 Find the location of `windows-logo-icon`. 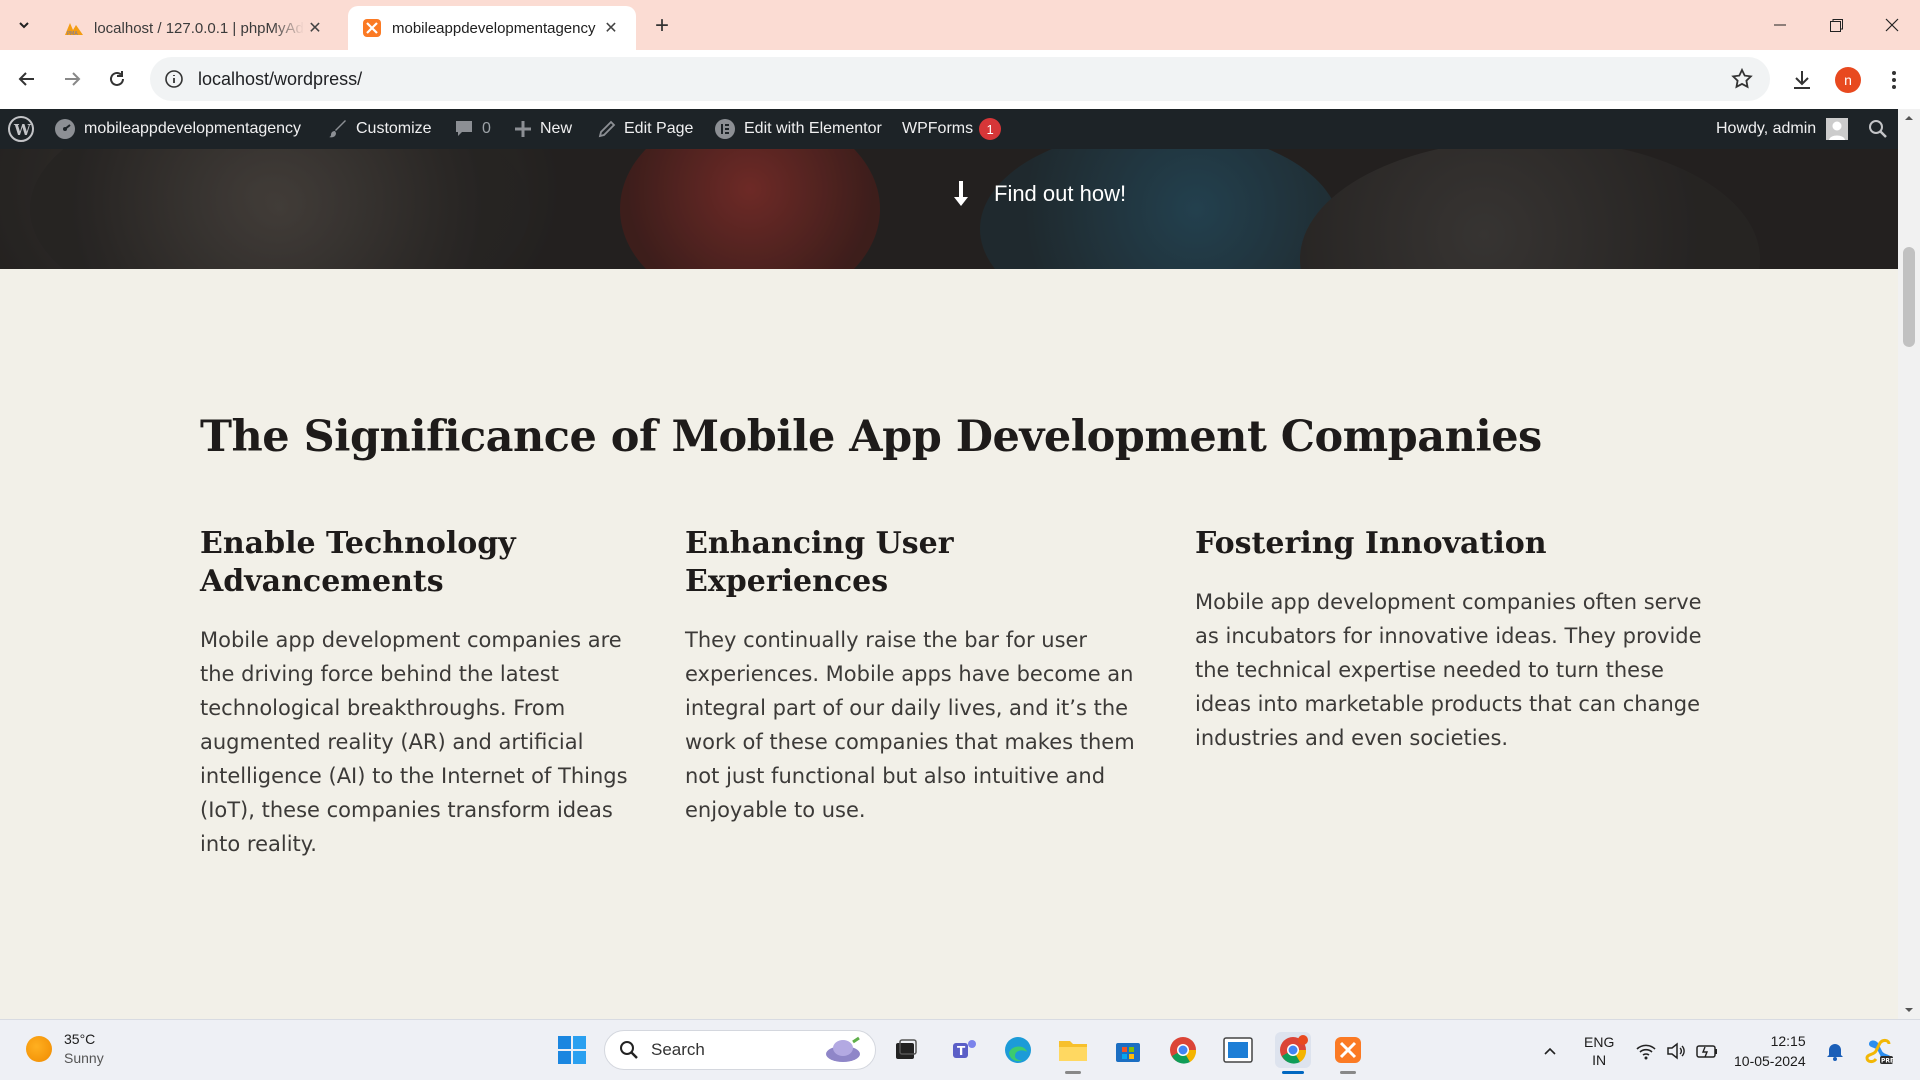

windows-logo-icon is located at coordinates (572, 1050).